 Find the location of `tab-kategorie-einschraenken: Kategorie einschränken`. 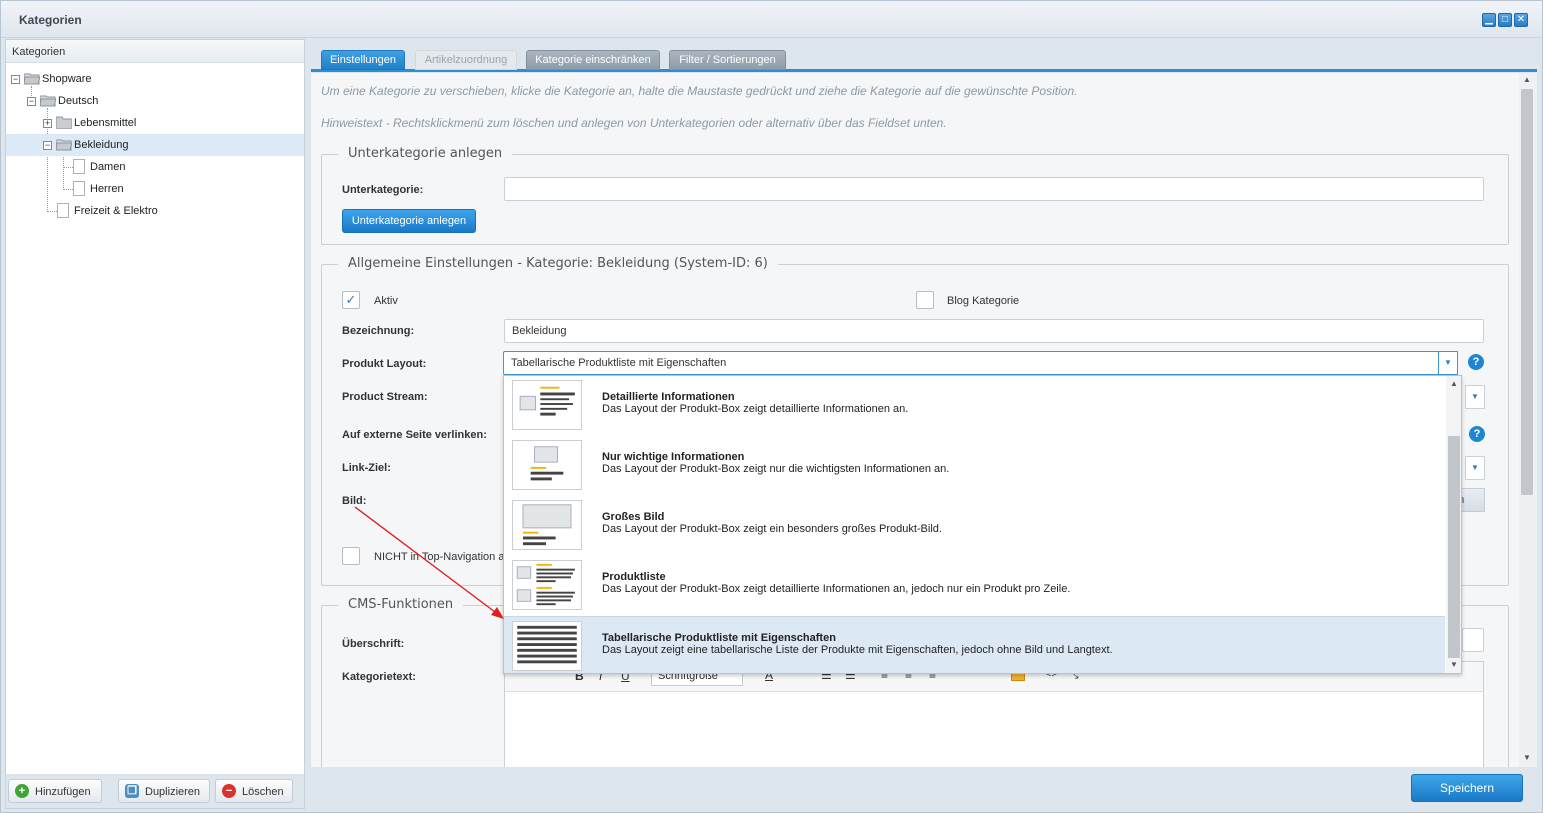

tab-kategorie-einschraenken: Kategorie einschränken is located at coordinates (593, 60).